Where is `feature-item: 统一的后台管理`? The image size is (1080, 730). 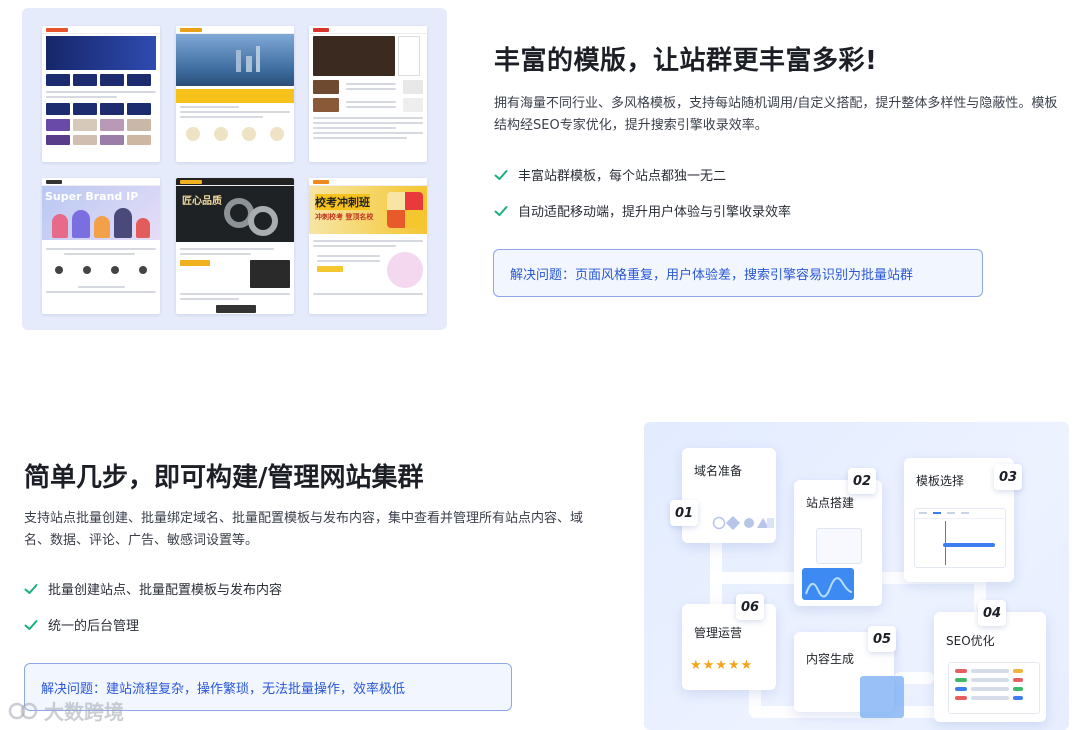
feature-item: 统一的后台管理 is located at coordinates (81, 624).